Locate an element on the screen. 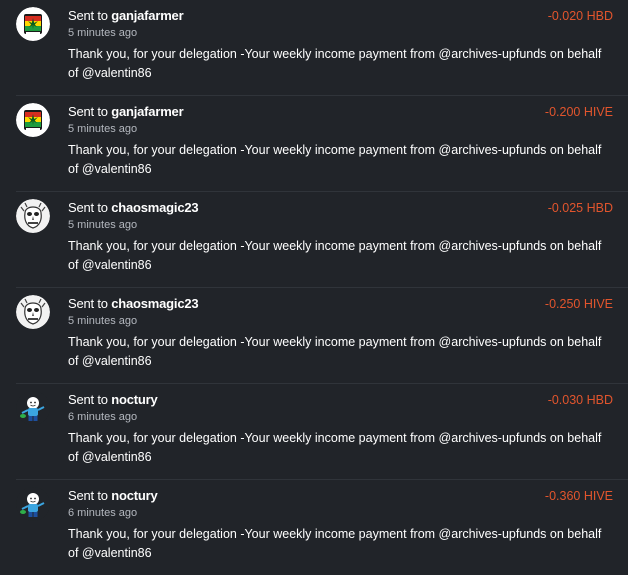 This screenshot has width=628, height=575. transaction-amount: -0.020 HBD is located at coordinates (580, 16).